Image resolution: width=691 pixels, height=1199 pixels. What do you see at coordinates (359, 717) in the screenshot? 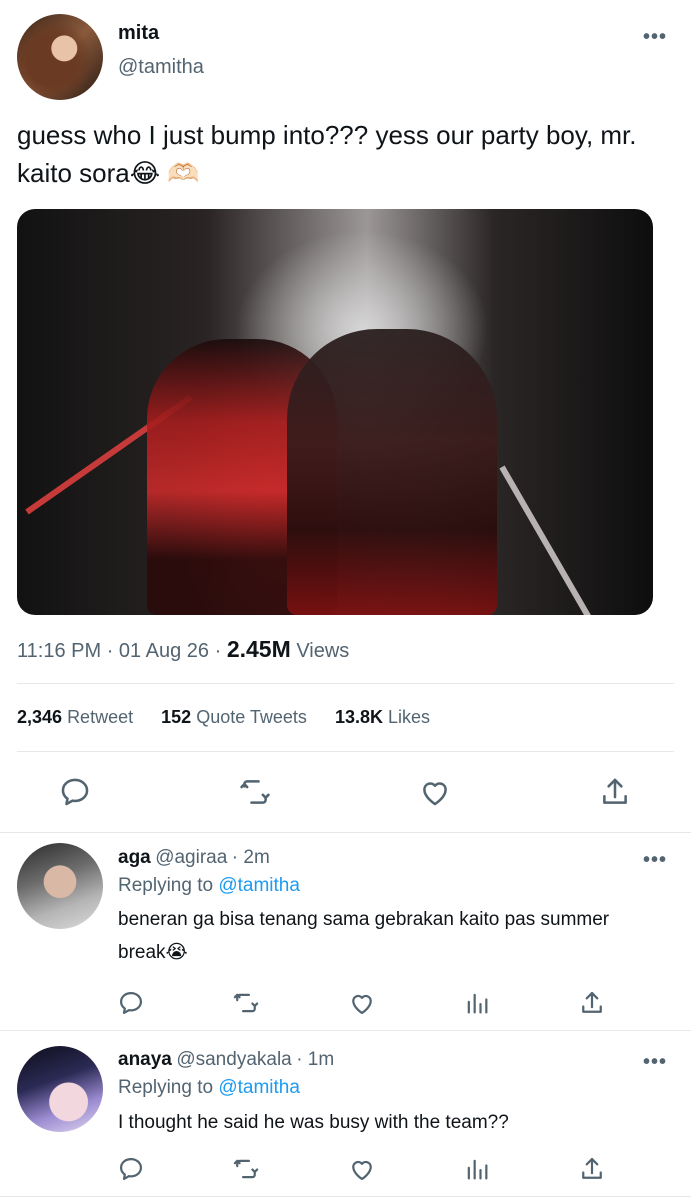
I see `likes-count: 13.8K` at bounding box center [359, 717].